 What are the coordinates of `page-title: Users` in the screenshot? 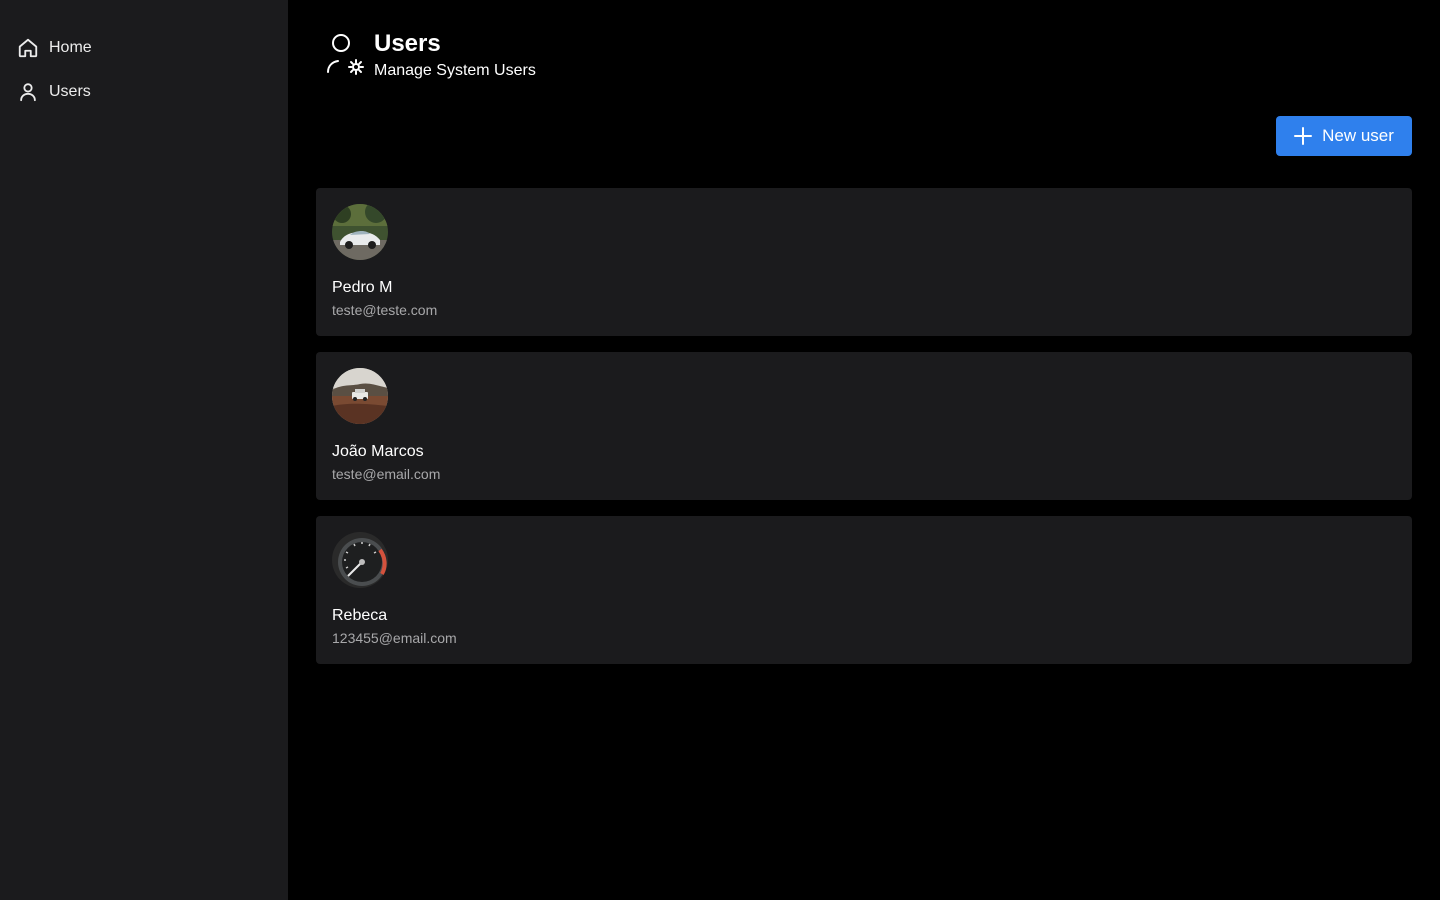 It's located at (407, 43).